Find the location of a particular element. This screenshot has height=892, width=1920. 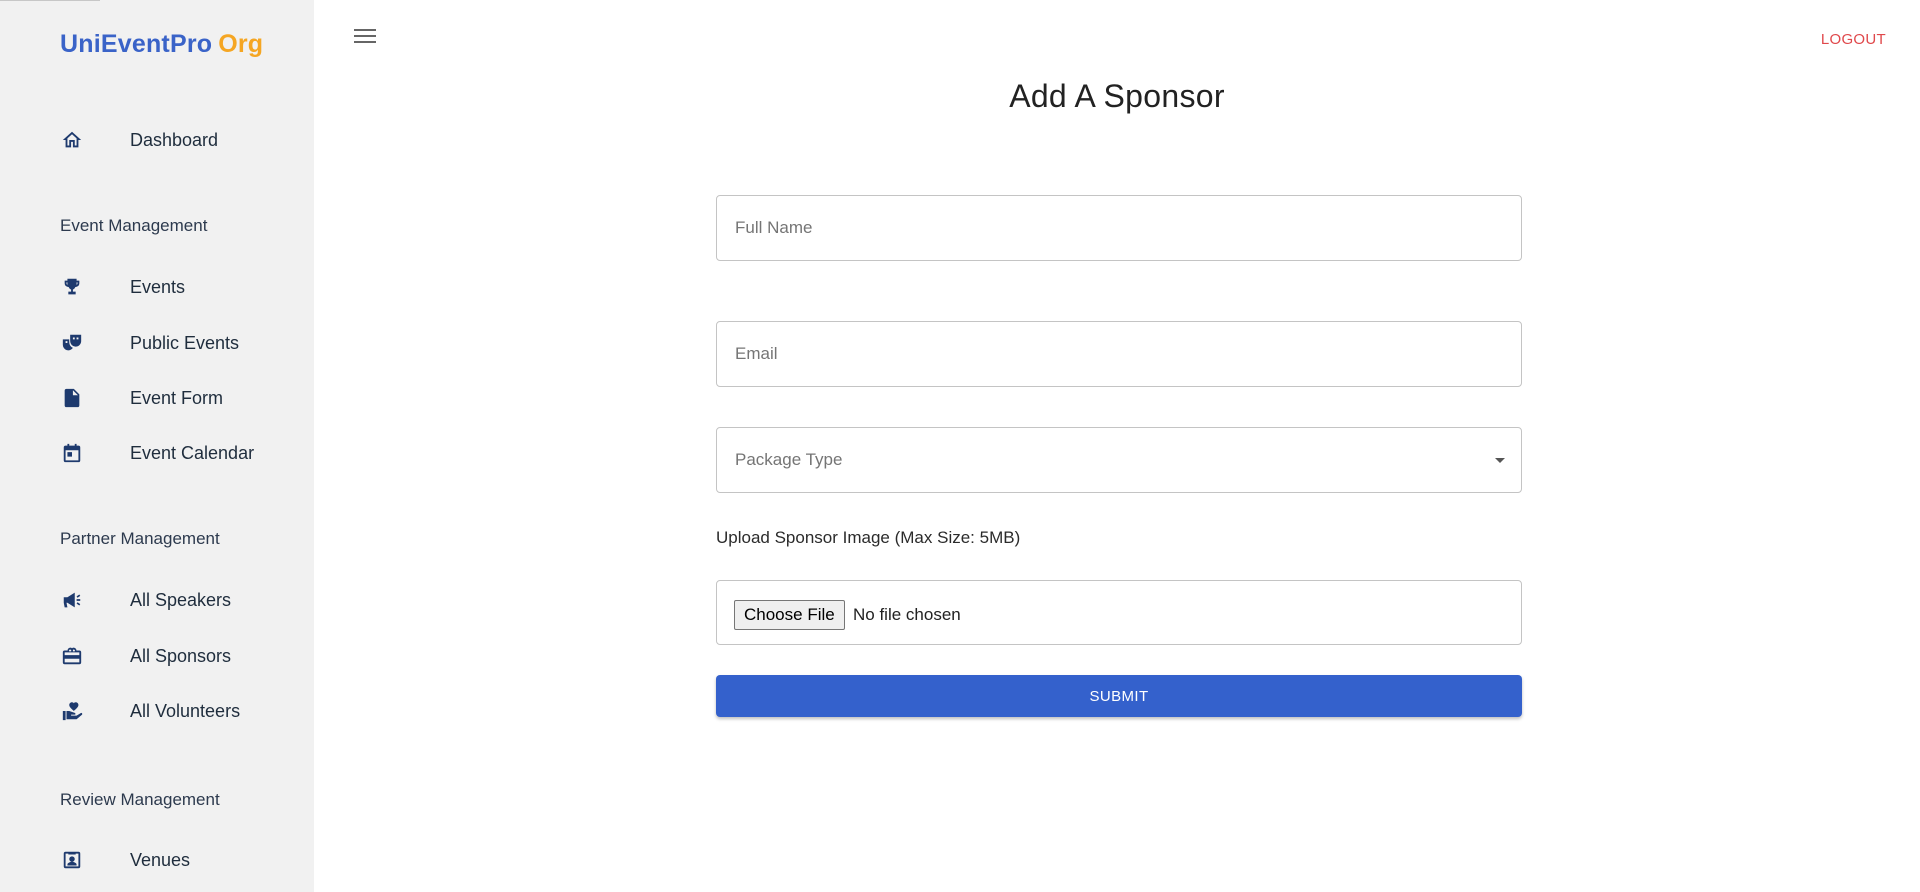

sidebar-item-events: Events is located at coordinates (157, 287).